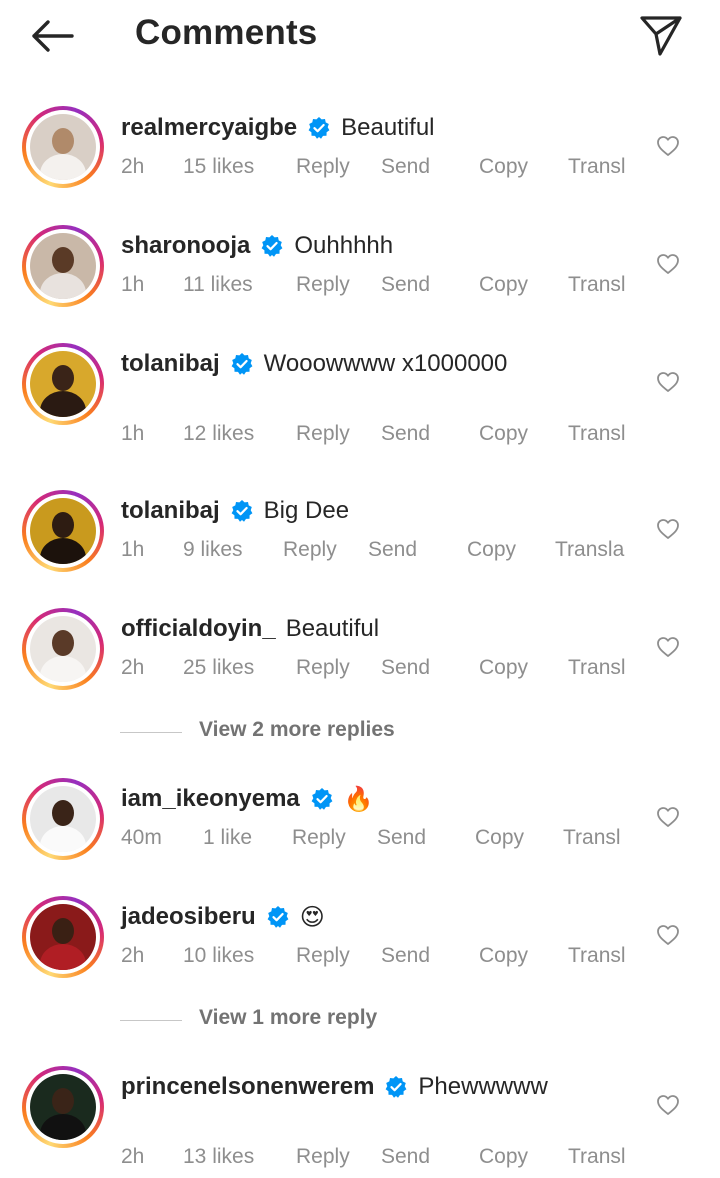 The width and height of the screenshot is (720, 1178). What do you see at coordinates (141, 837) in the screenshot?
I see `comment-time: 40m` at bounding box center [141, 837].